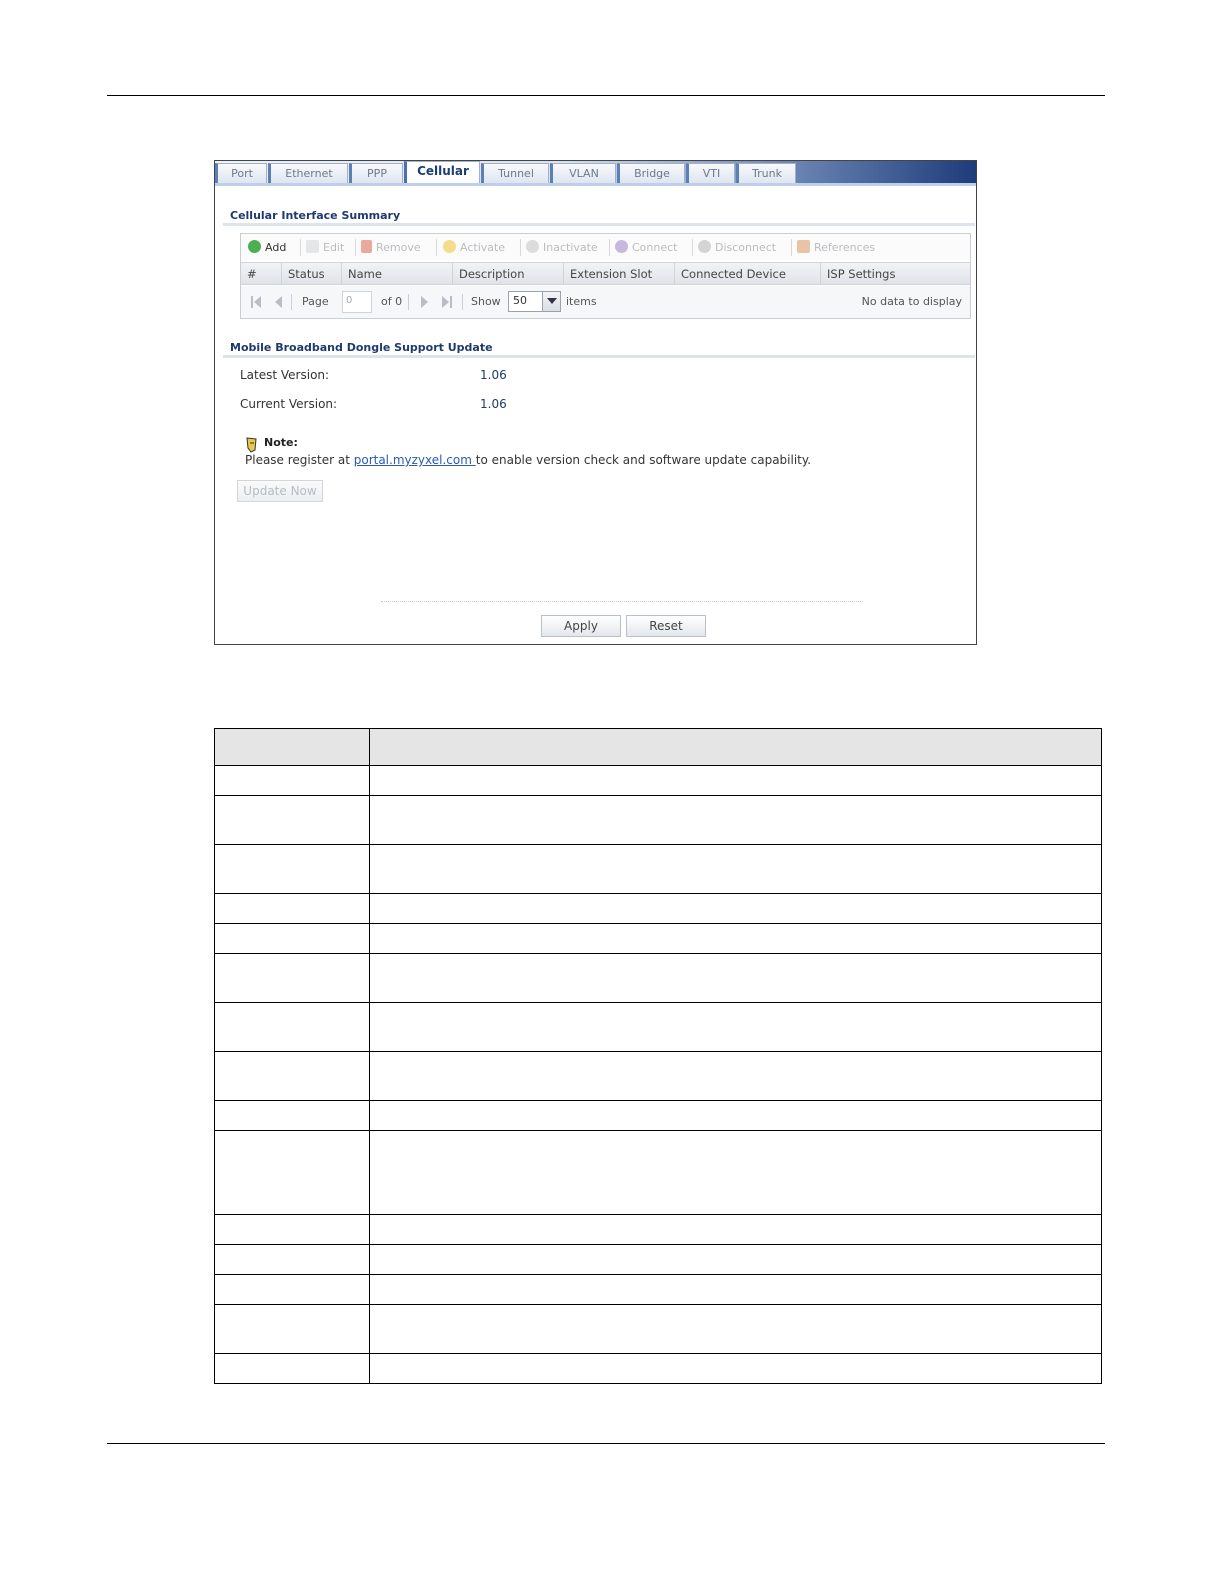 The height and width of the screenshot is (1584, 1224). I want to click on chevron-down-icon, so click(551, 301).